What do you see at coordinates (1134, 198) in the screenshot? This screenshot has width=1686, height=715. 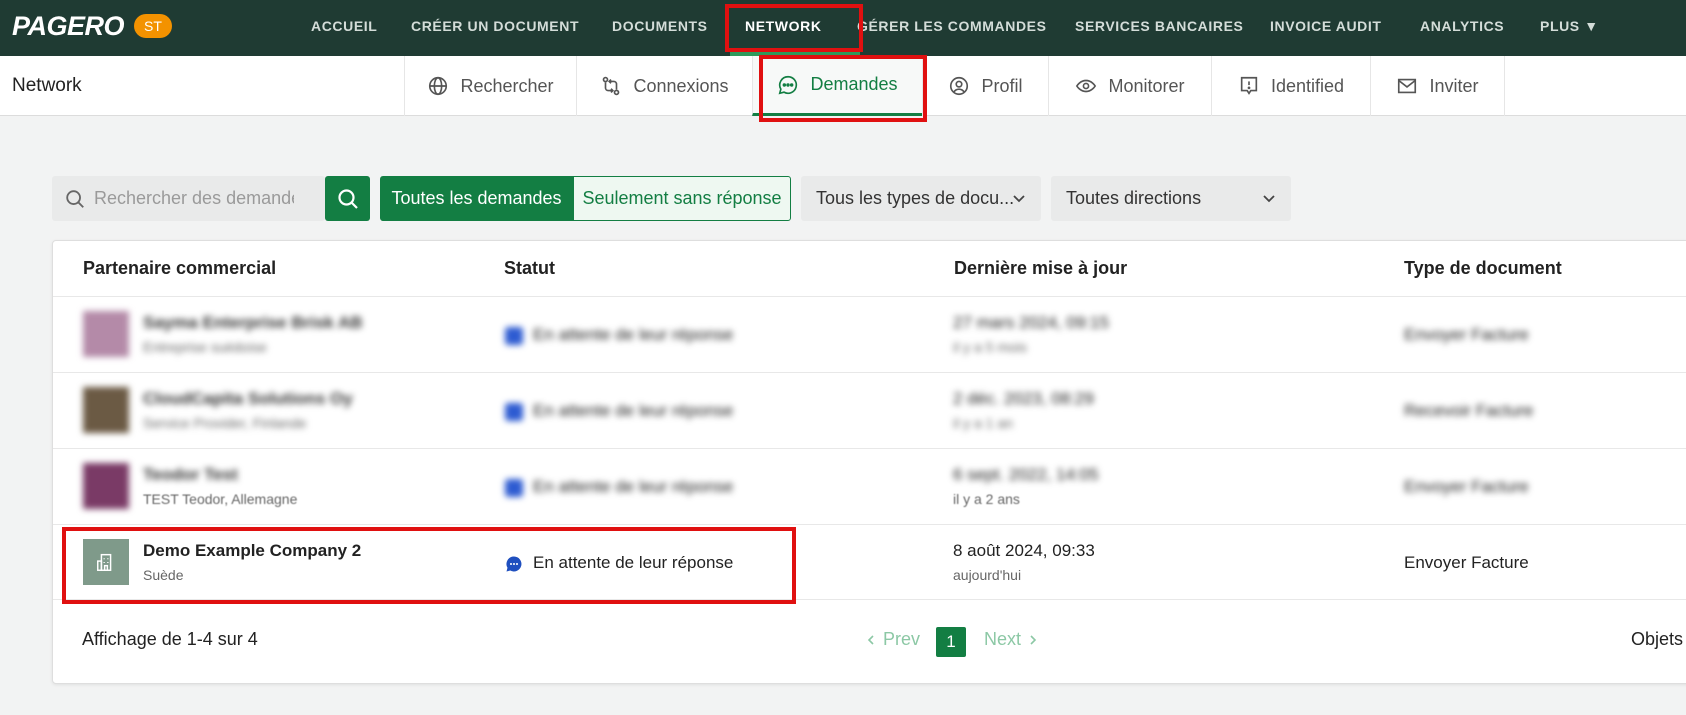 I see `dropdown-value: Toutes directions` at bounding box center [1134, 198].